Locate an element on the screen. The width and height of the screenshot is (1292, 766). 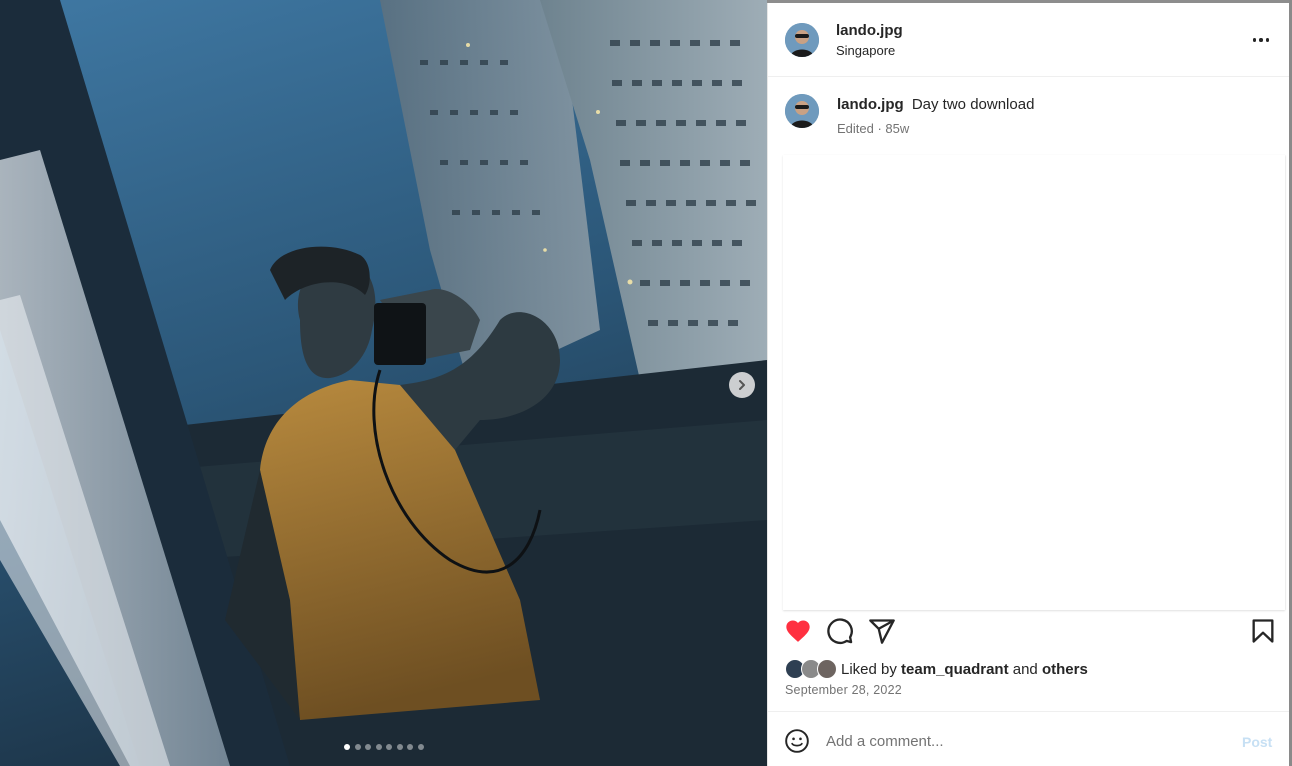
likes-and: and is located at coordinates (1025, 669).